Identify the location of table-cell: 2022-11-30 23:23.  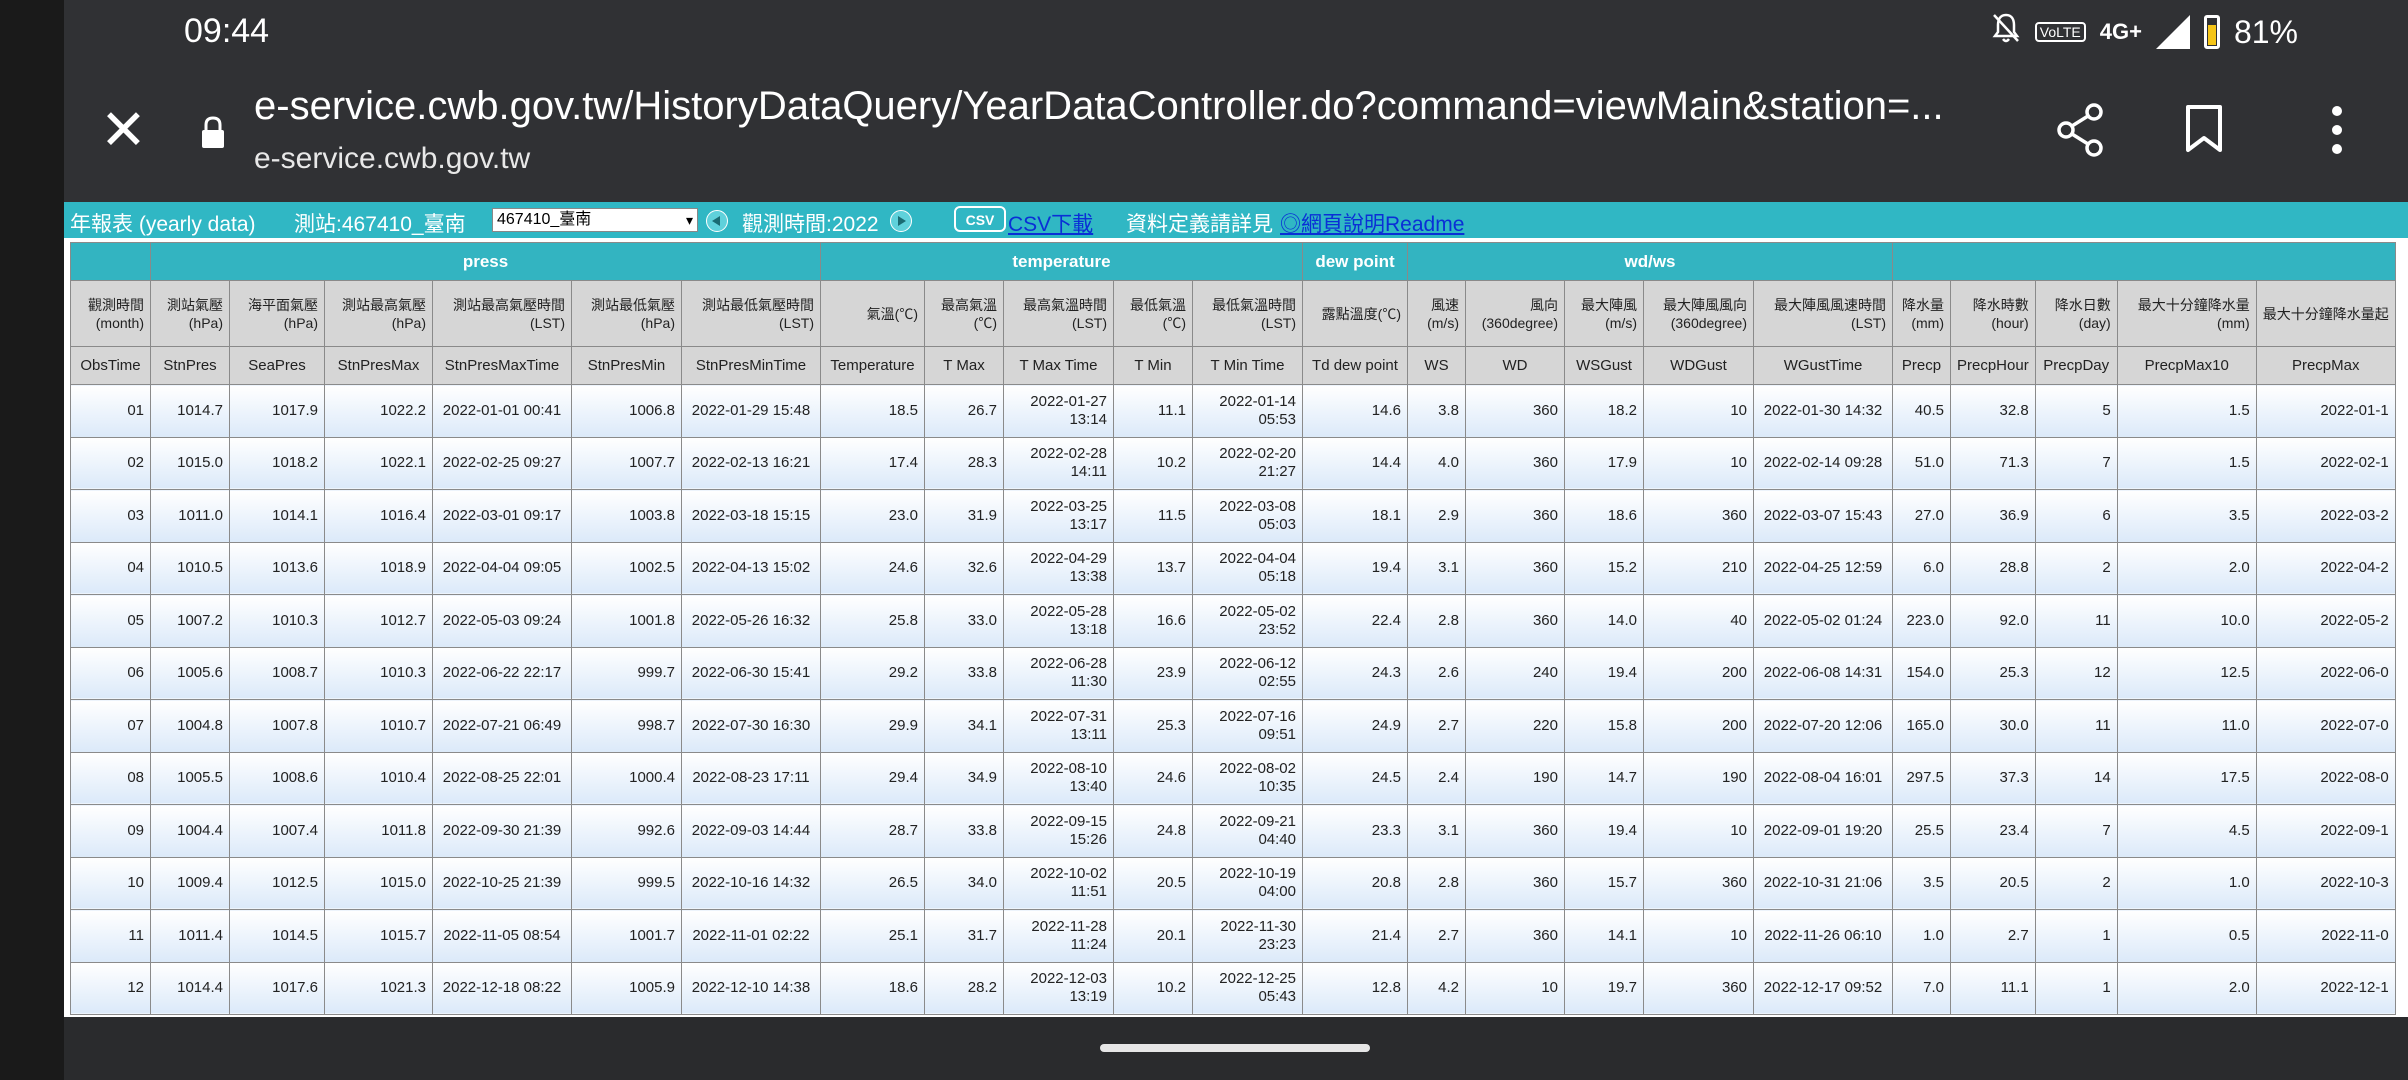
(1247, 936).